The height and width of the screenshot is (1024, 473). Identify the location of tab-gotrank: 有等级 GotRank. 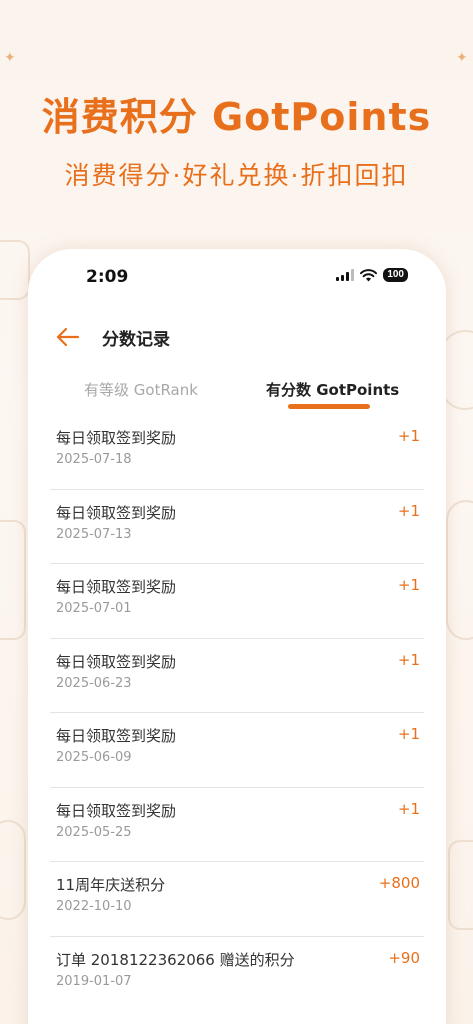
(141, 389).